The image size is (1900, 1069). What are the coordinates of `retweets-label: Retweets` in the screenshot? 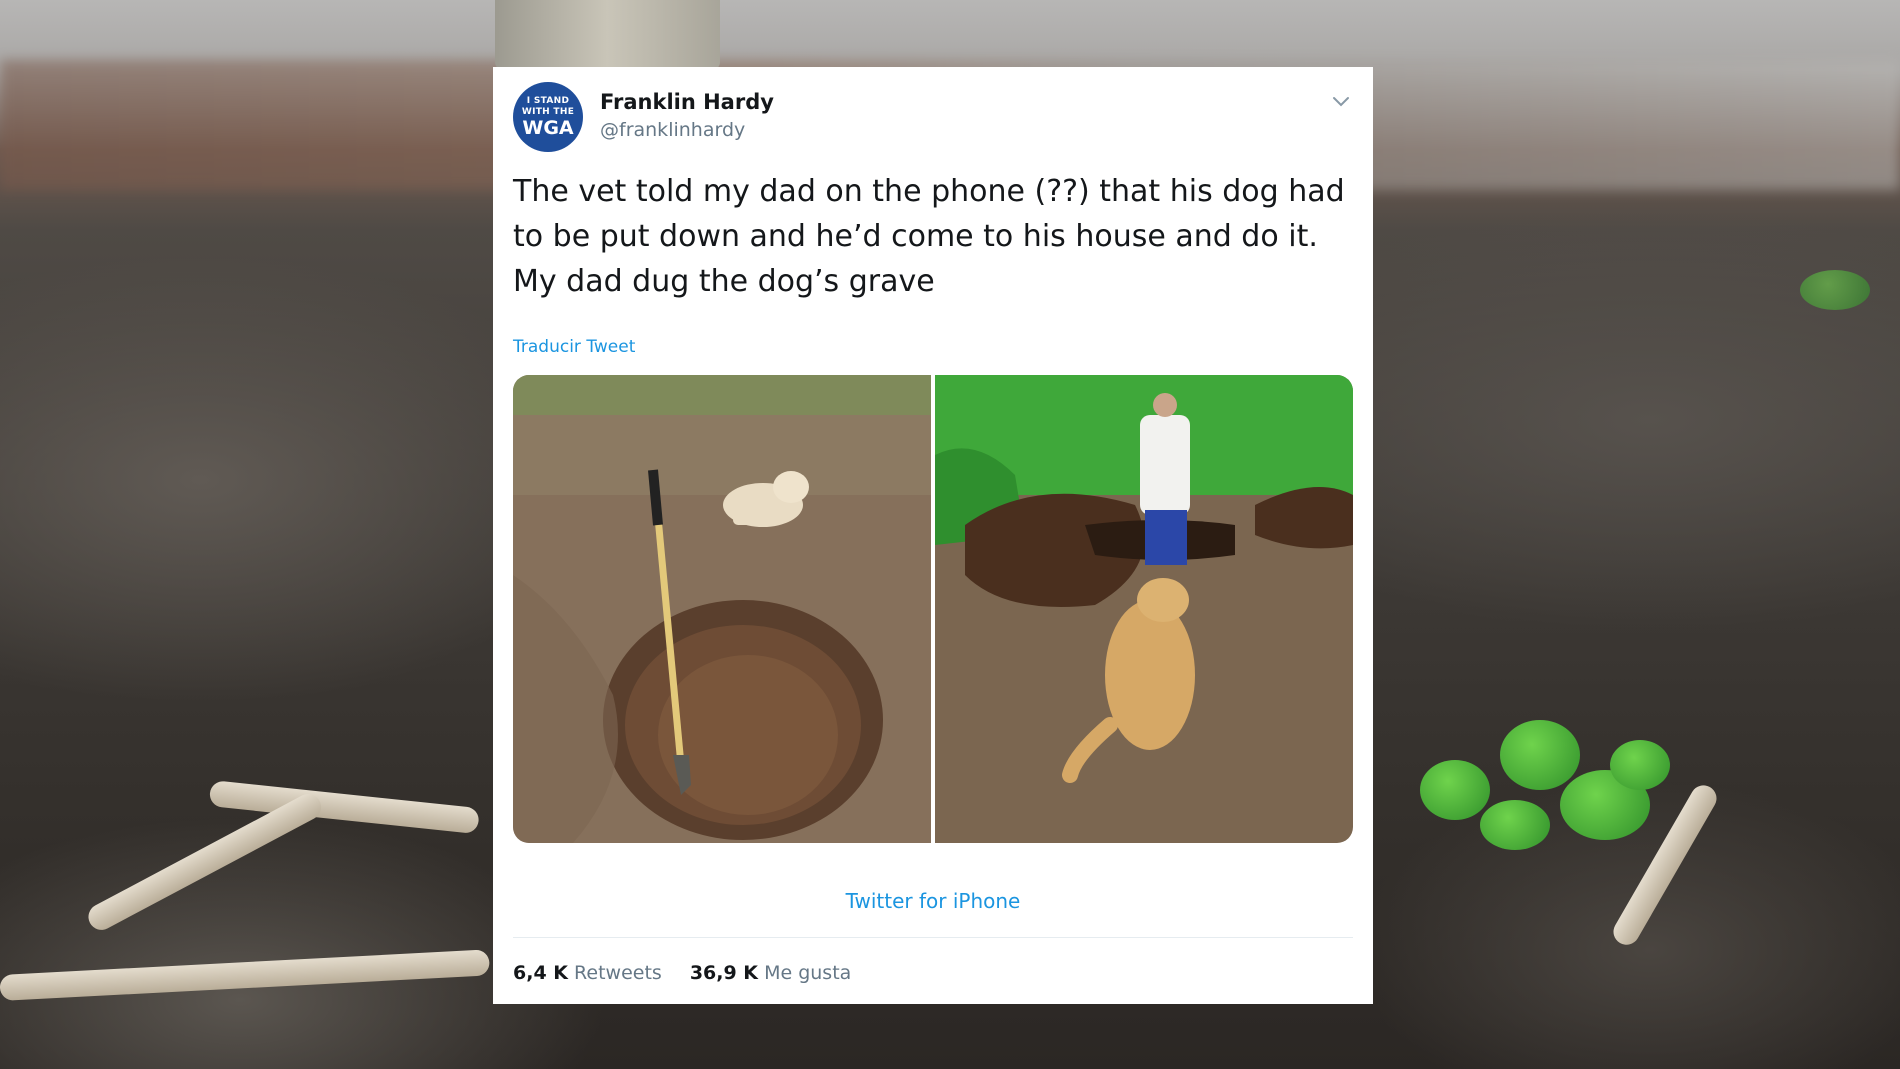 It's located at (618, 973).